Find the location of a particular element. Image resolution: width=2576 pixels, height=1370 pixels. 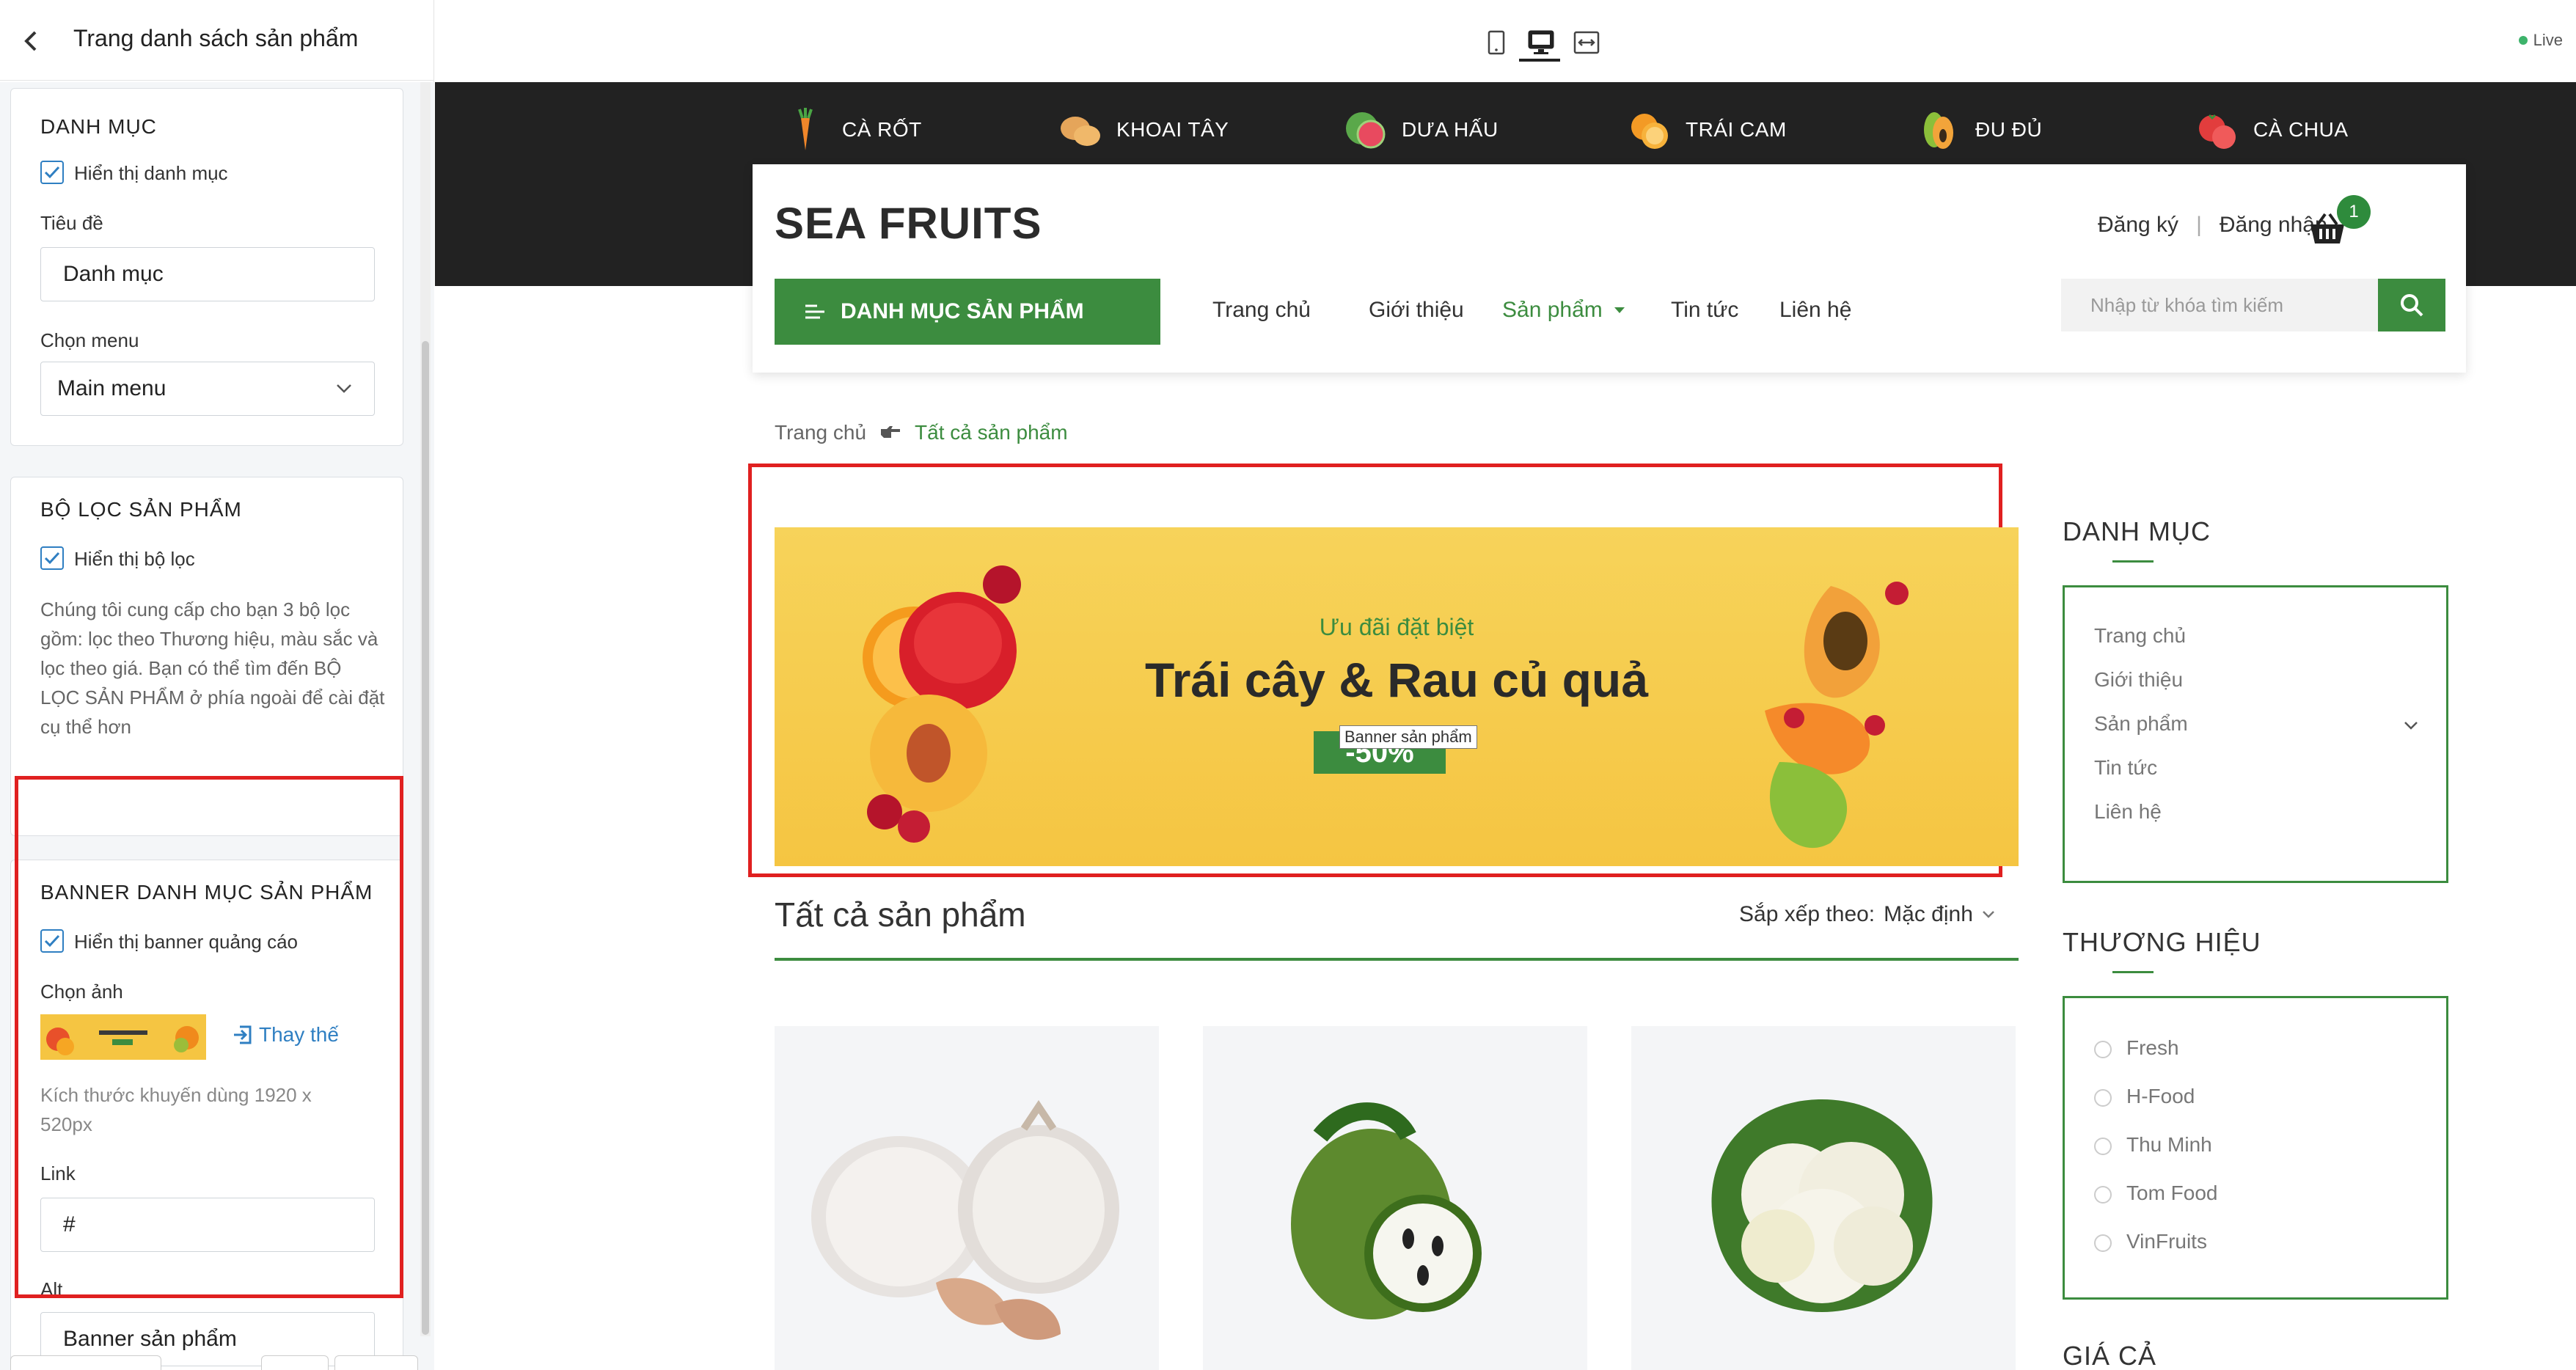

show-category-checkbox is located at coordinates (52, 172).